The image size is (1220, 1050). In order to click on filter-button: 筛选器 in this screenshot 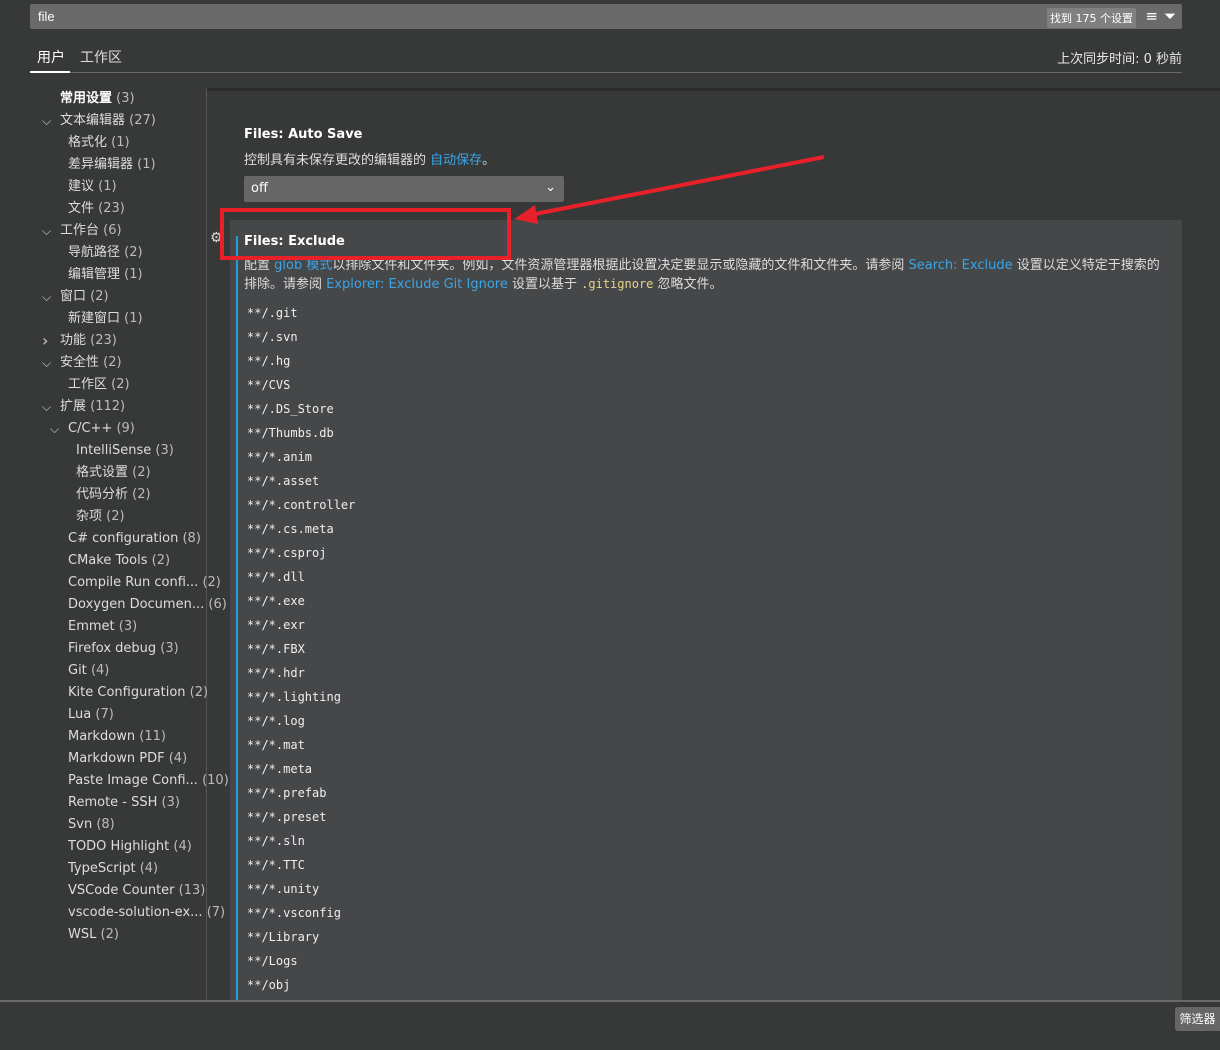, I will do `click(1197, 1019)`.